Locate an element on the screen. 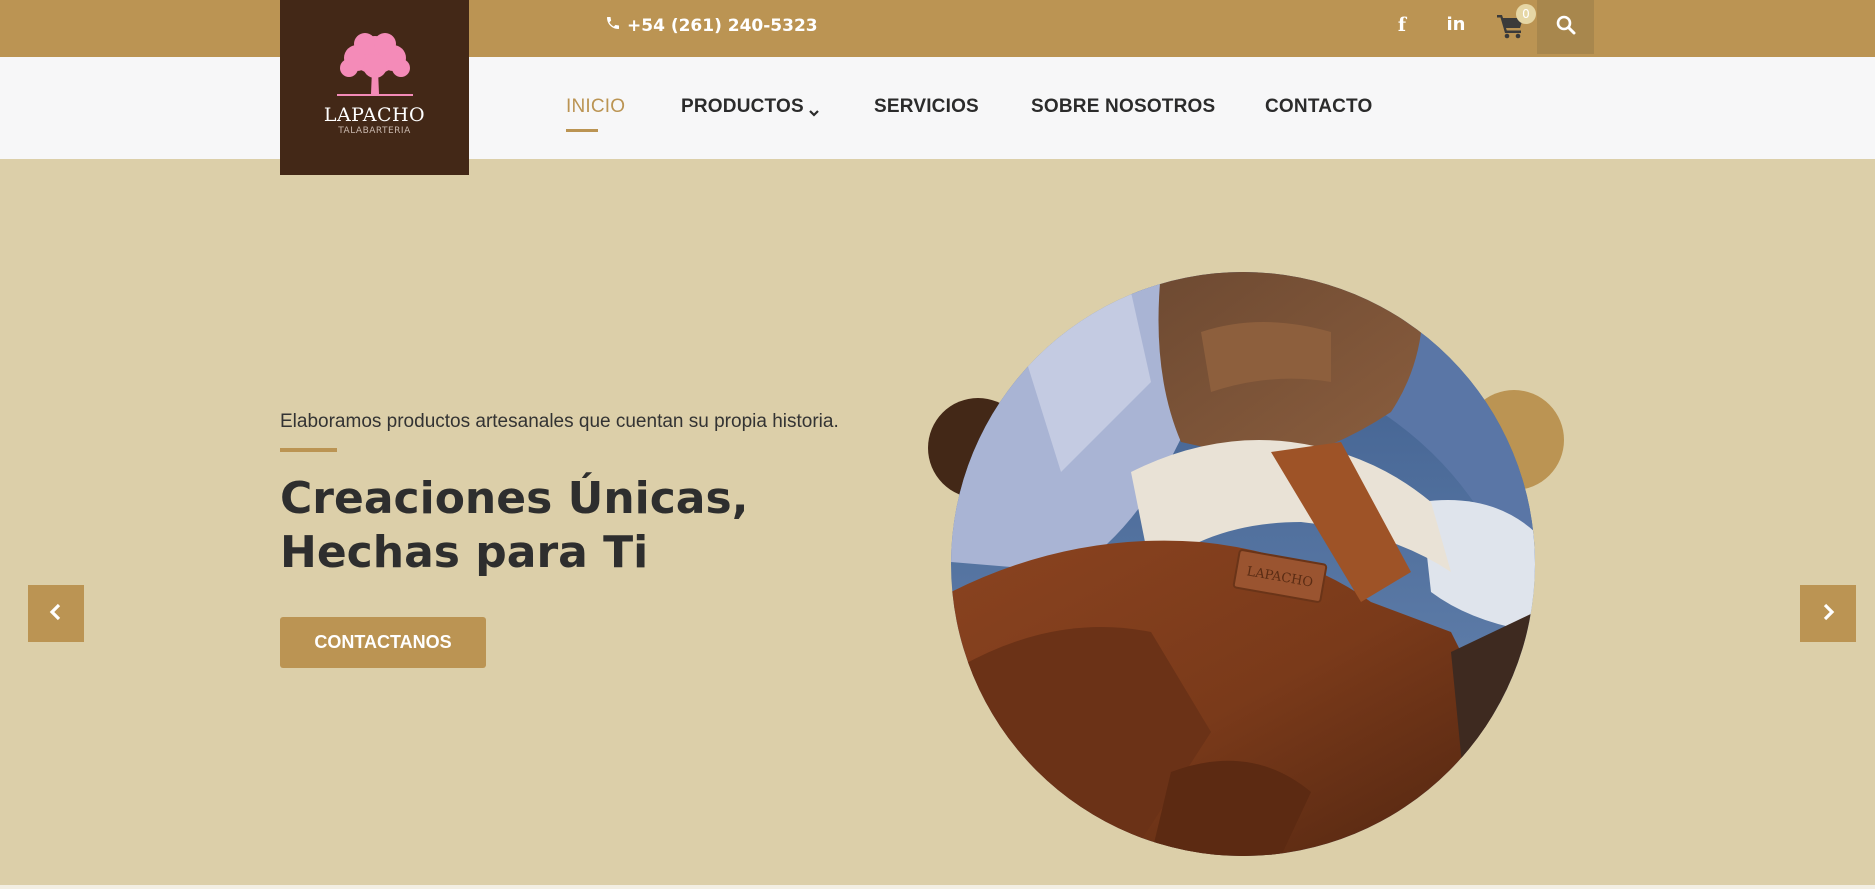 The height and width of the screenshot is (889, 1875). contact-cta-button: CONTACTANOS is located at coordinates (383, 642).